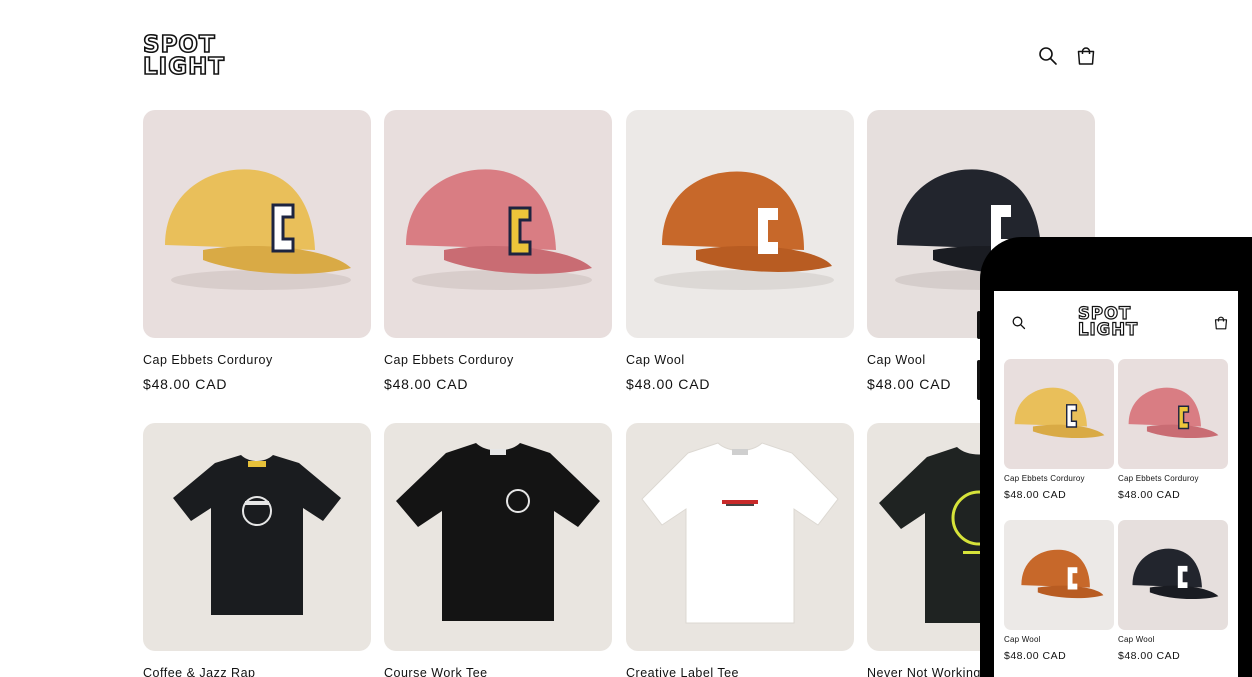 The image size is (1252, 677). I want to click on product-title: Course Work Tee, so click(436, 671).